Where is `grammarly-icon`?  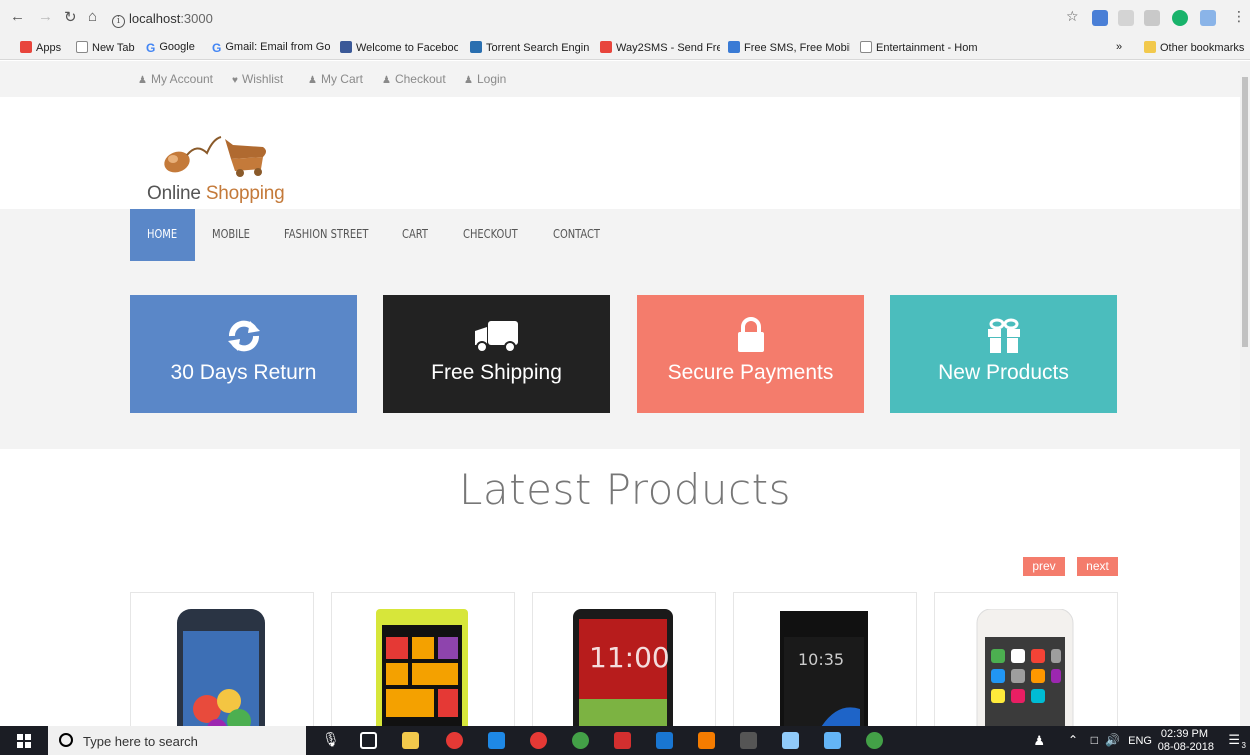 grammarly-icon is located at coordinates (1180, 18).